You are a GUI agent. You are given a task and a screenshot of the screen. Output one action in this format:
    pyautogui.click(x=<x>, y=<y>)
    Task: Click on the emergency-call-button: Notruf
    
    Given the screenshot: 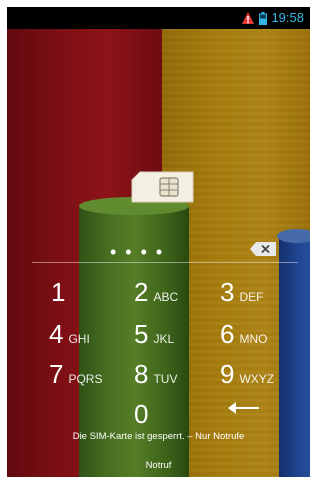 What is the action you would take?
    pyautogui.click(x=158, y=465)
    